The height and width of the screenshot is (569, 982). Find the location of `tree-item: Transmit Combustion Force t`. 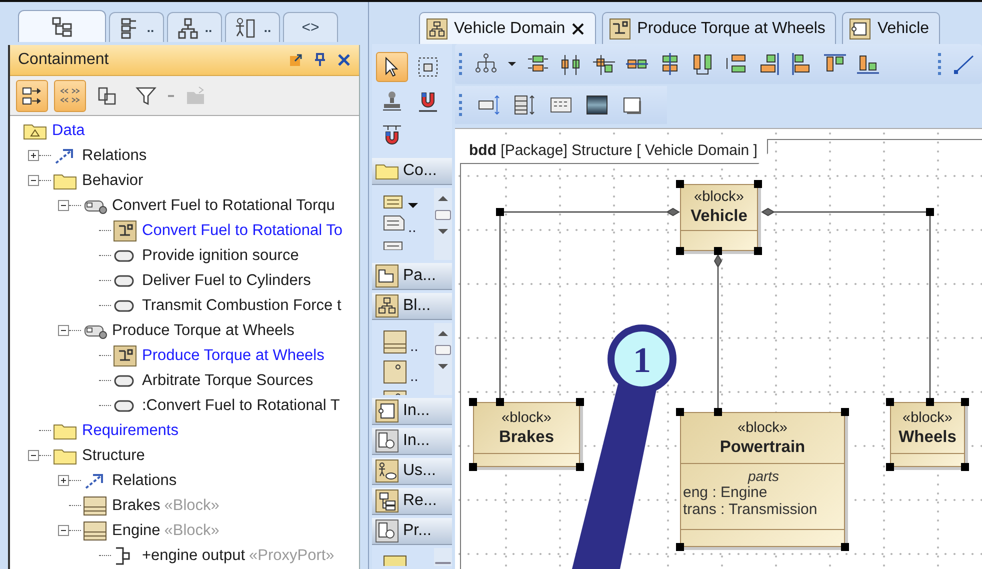

tree-item: Transmit Combustion Force t is located at coordinates (242, 305).